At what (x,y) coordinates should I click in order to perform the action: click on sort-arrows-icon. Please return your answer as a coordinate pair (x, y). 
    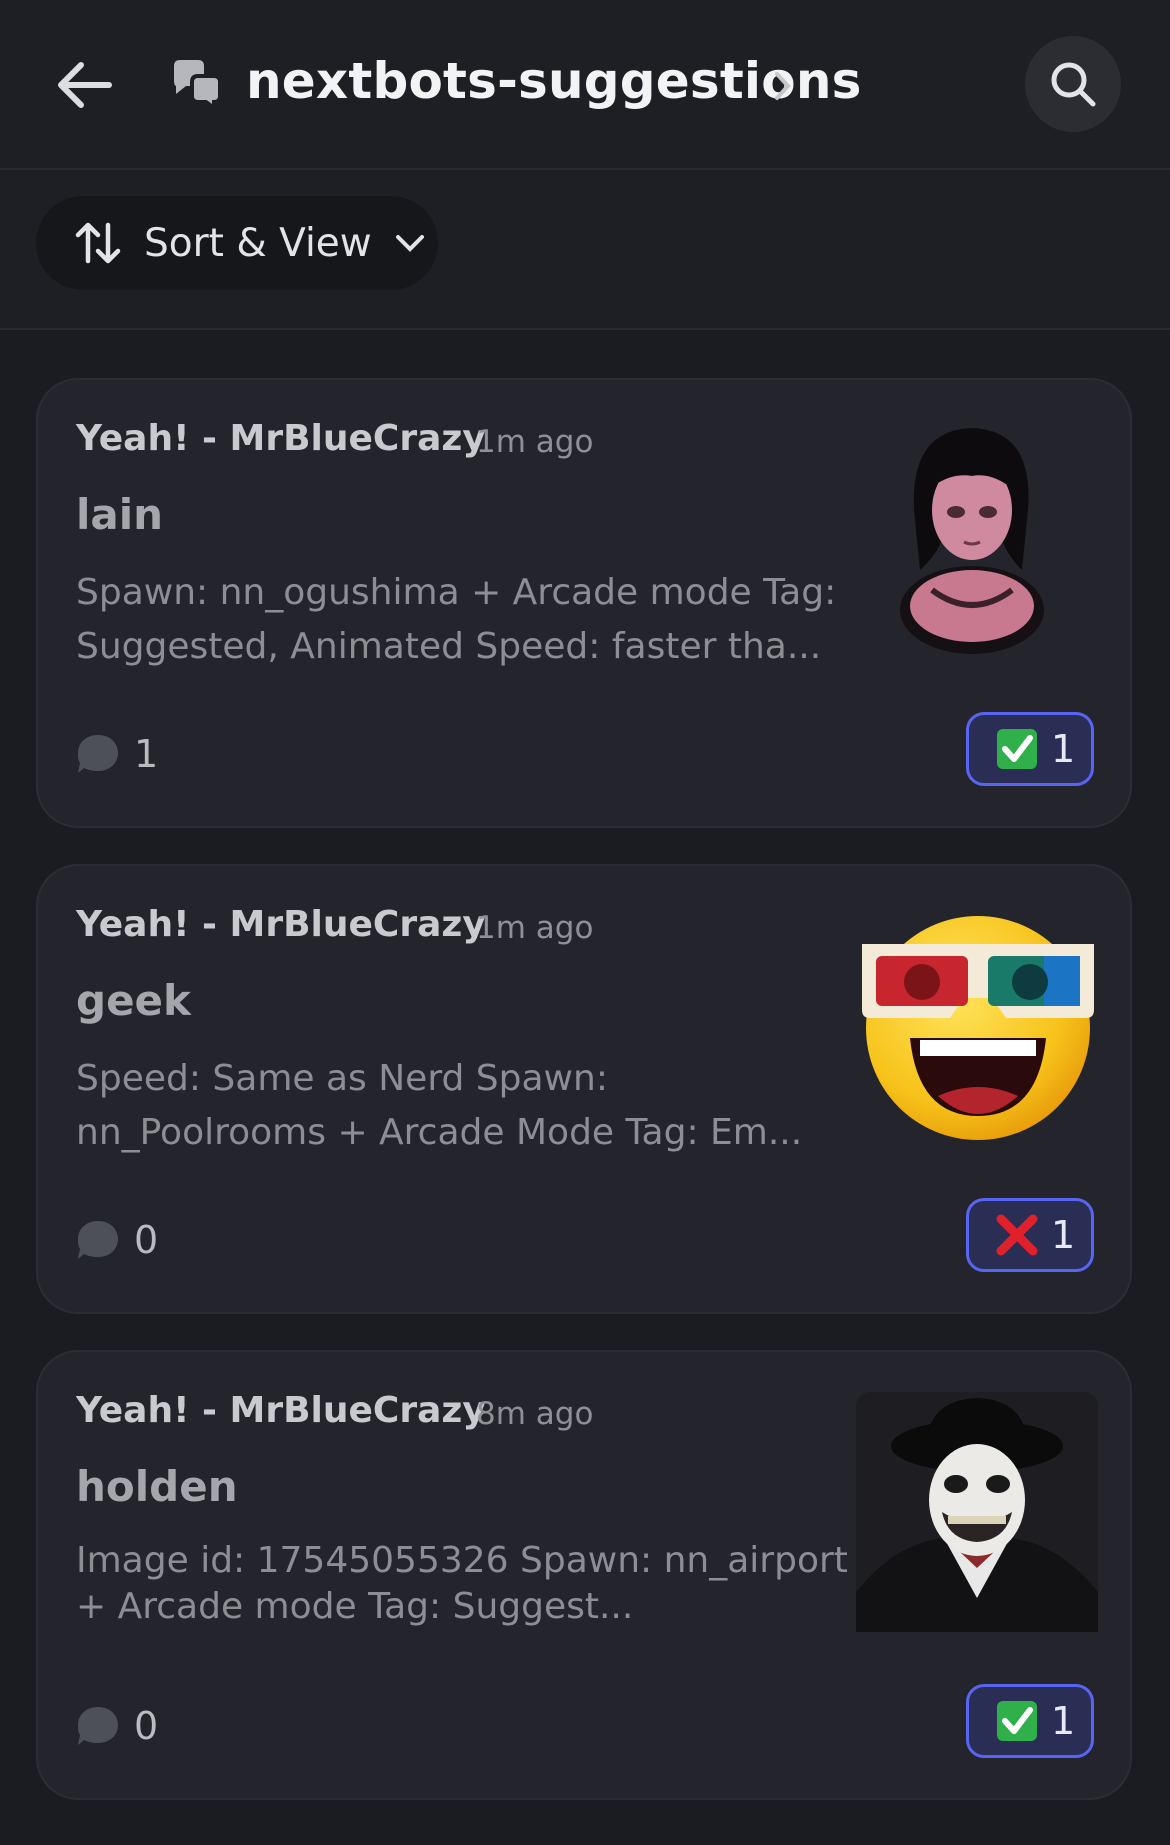
    Looking at the image, I should click on (98, 243).